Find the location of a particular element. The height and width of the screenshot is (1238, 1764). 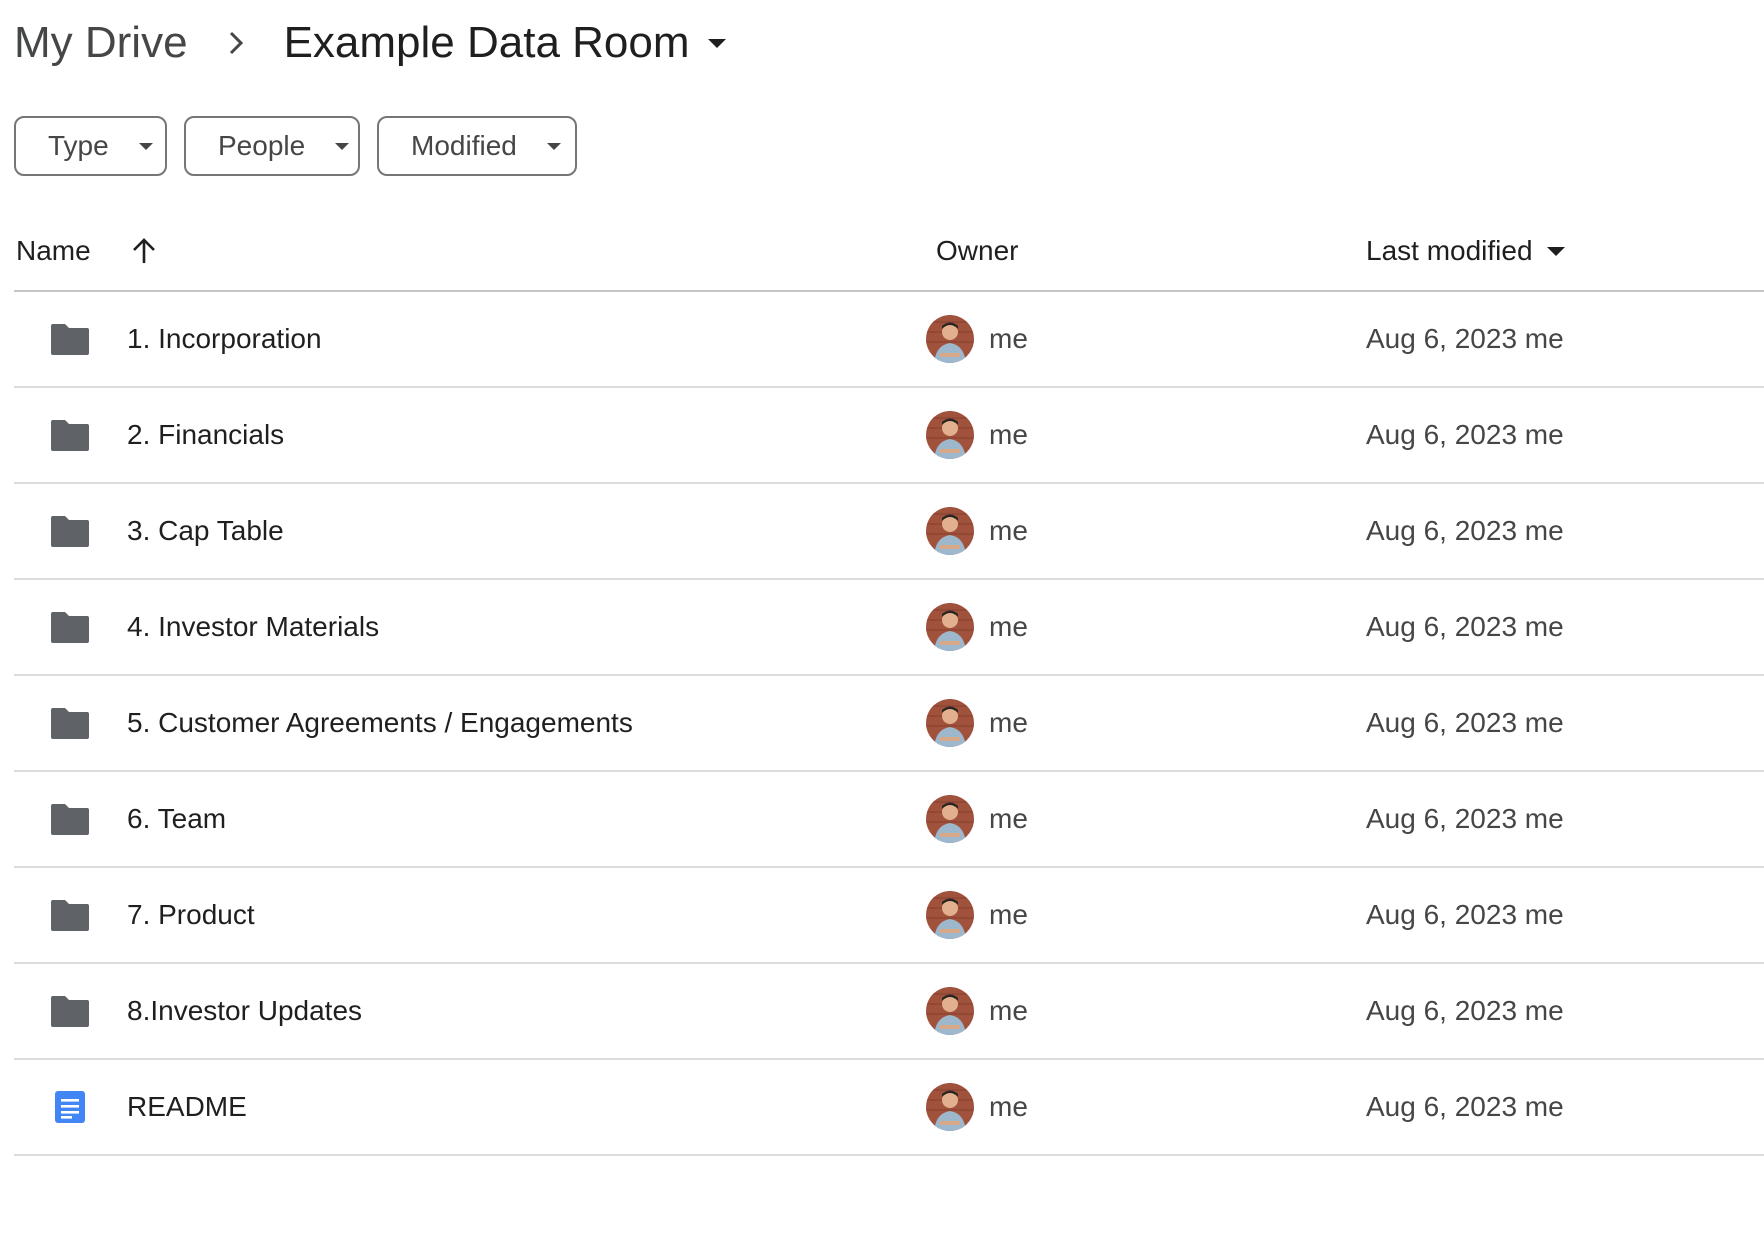

table-row: 3. Cap Table me Aug 6, 2023 me is located at coordinates (889, 532).